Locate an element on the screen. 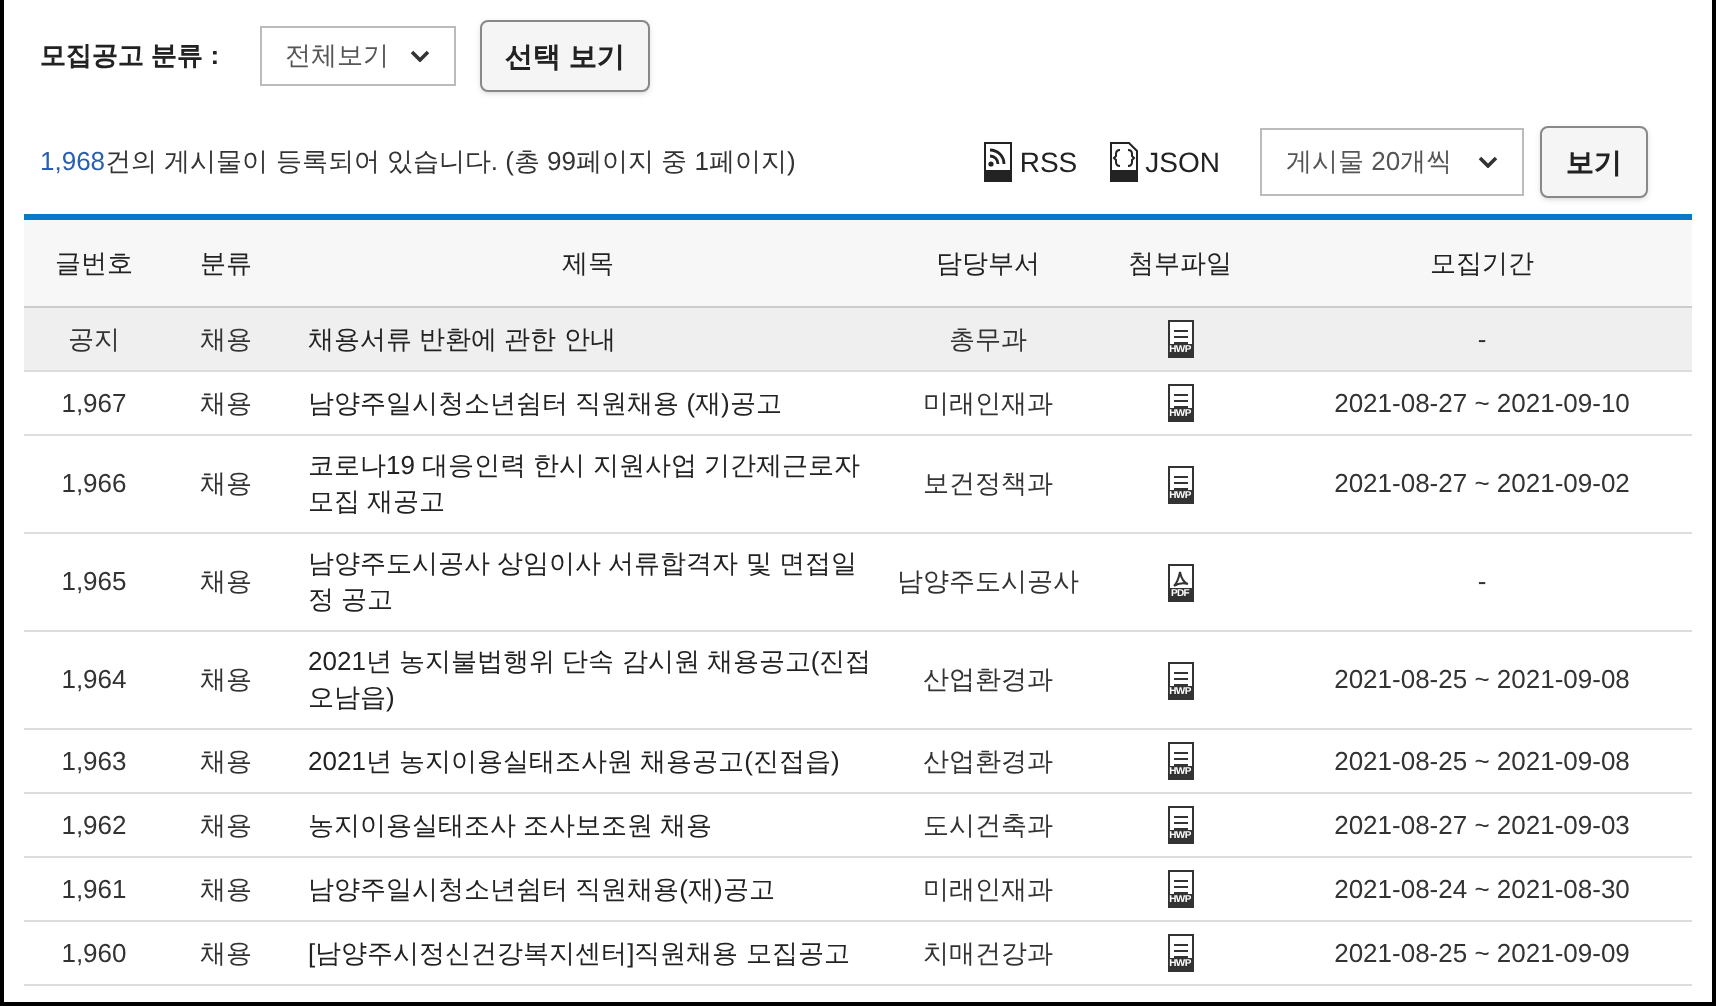 This screenshot has height=1006, width=1716. rss-feed-icon is located at coordinates (997, 162).